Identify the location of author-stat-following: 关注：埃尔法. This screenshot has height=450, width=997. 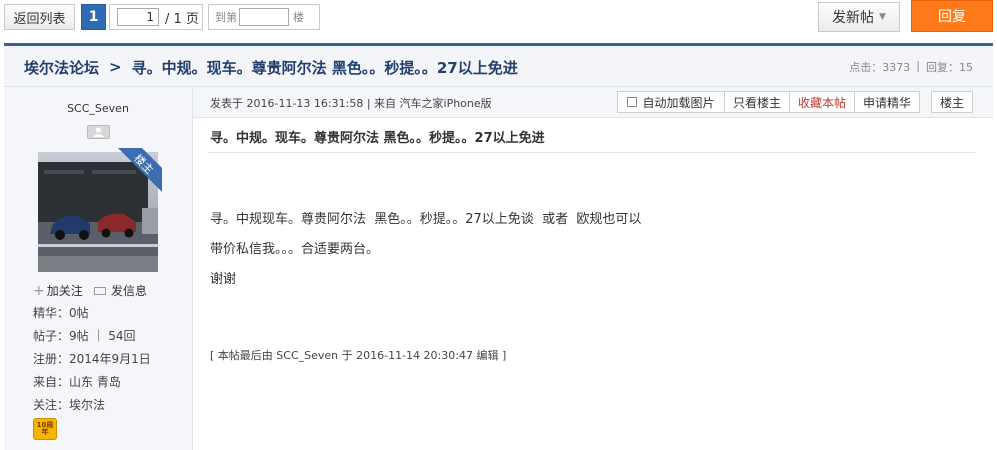
(69, 405).